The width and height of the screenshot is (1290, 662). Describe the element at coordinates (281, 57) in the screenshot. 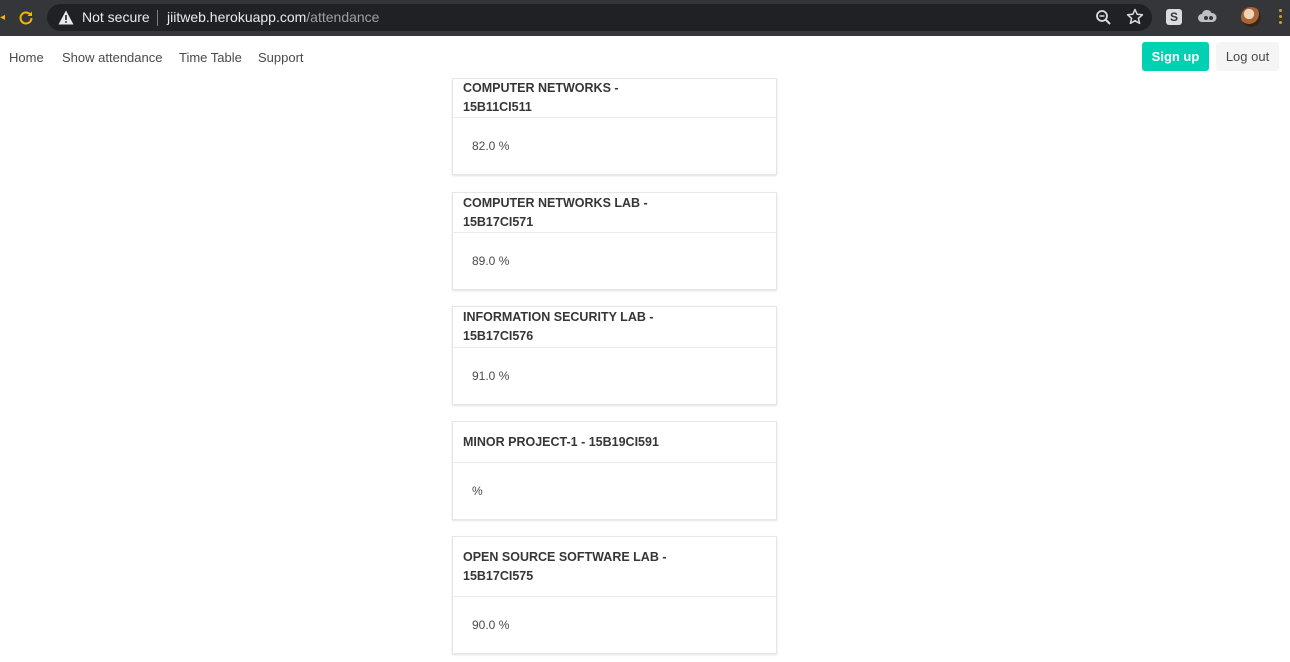

I see `nav-support-link: Support` at that location.